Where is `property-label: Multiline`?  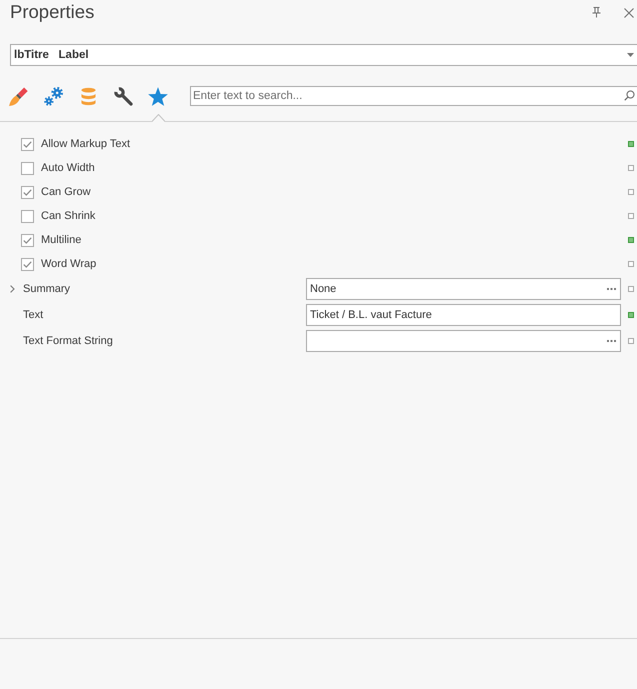 property-label: Multiline is located at coordinates (61, 240).